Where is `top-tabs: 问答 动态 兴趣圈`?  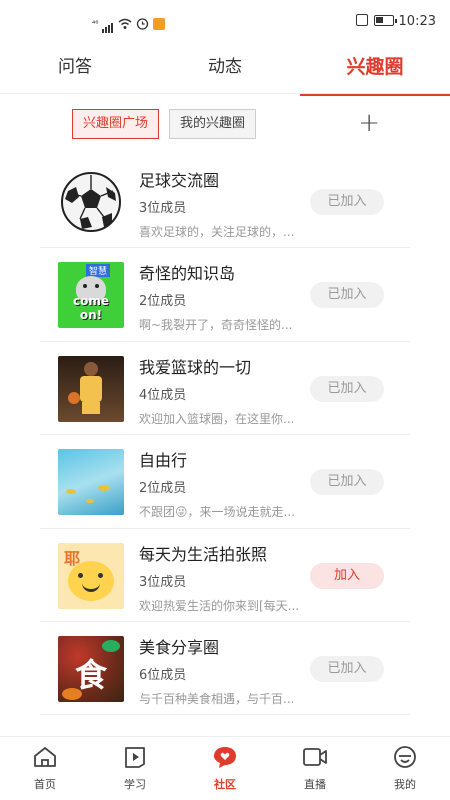
top-tabs: 问答 动态 兴趣圈 is located at coordinates (225, 70).